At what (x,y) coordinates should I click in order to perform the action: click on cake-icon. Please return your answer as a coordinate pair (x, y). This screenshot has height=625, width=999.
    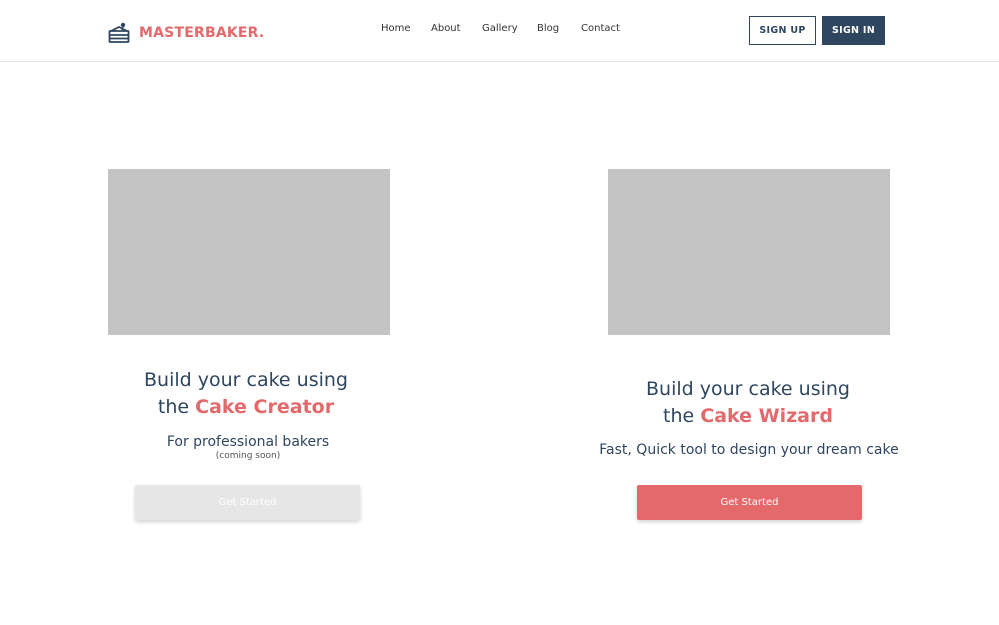
    Looking at the image, I should click on (119, 33).